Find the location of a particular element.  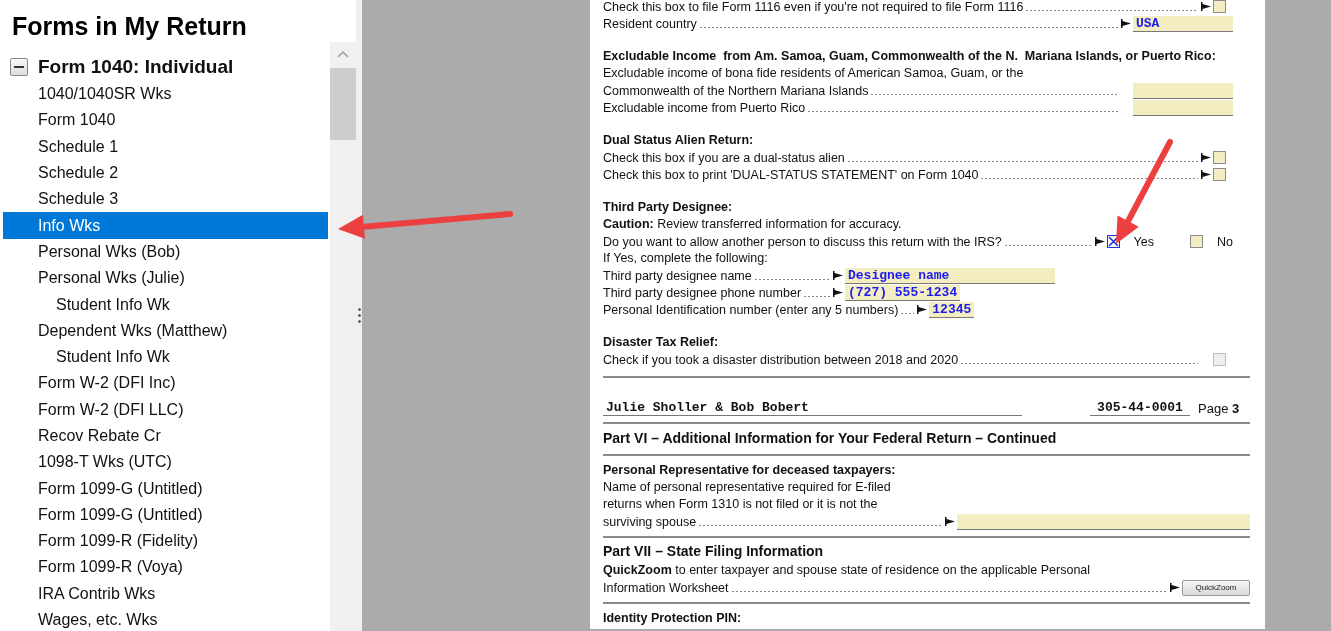

field-label: Check this box to print 'DUAL-STATUS STATEMENT' on Form 1040 is located at coordinates (791, 174).